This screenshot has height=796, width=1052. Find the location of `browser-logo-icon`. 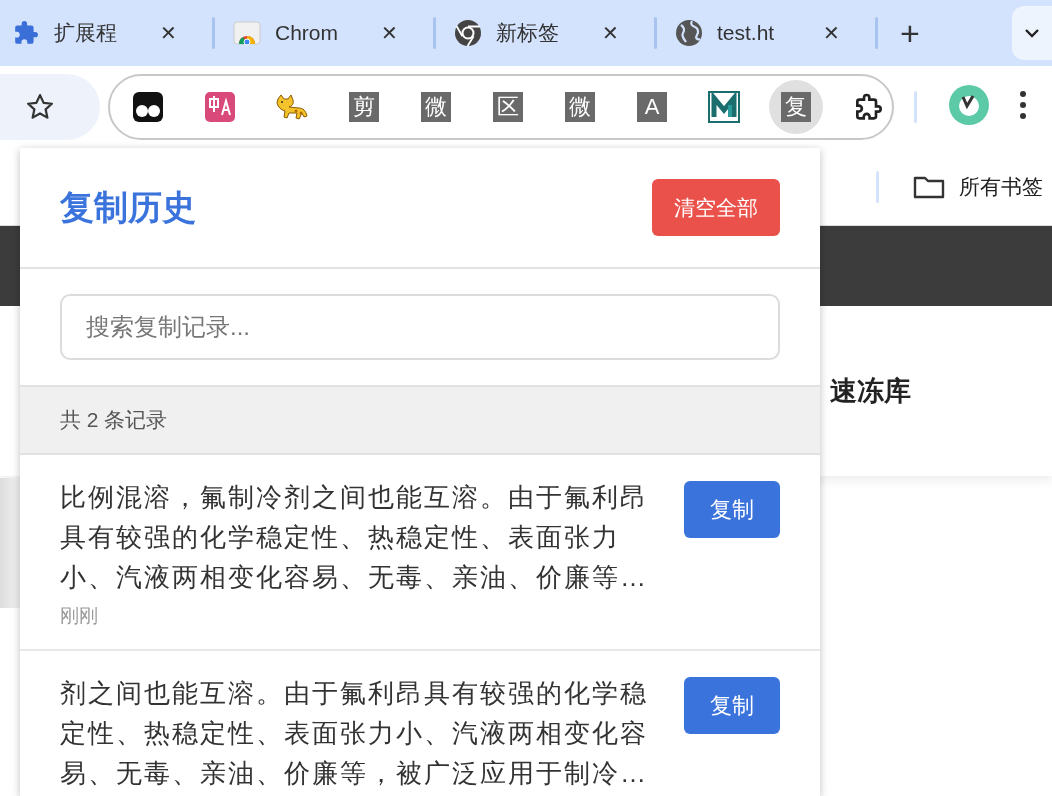

browser-logo-icon is located at coordinates (468, 33).